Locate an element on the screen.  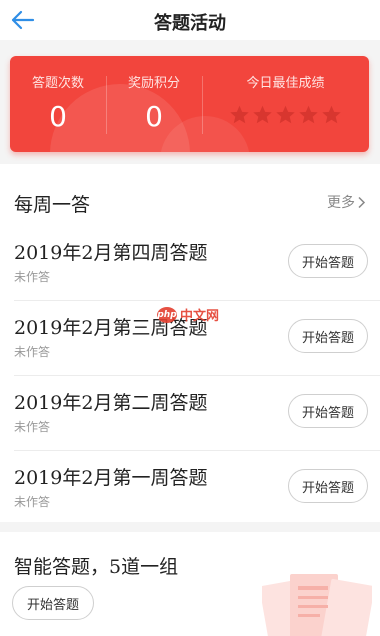
quiz-item-name: 2019年2月第二周答题 is located at coordinates (111, 403).